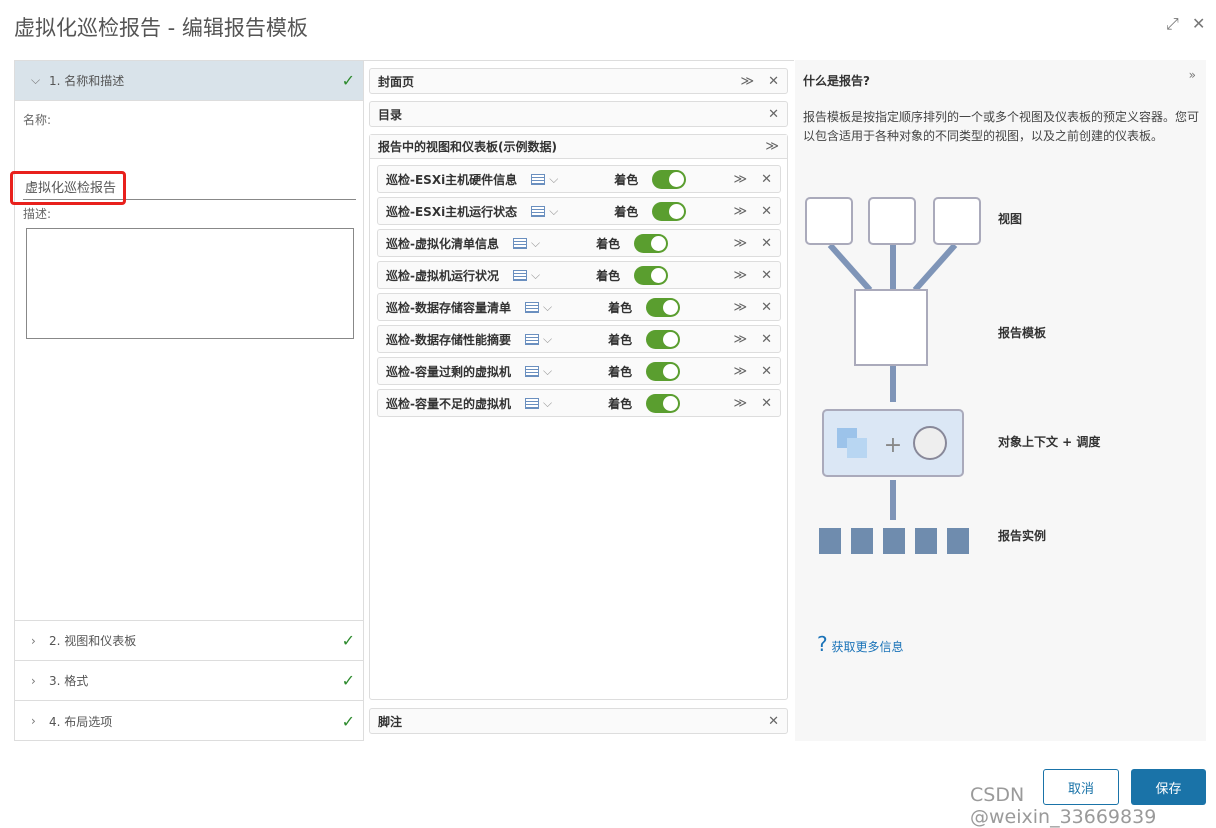 The width and height of the screenshot is (1216, 828). I want to click on highlight-box, so click(68, 188).